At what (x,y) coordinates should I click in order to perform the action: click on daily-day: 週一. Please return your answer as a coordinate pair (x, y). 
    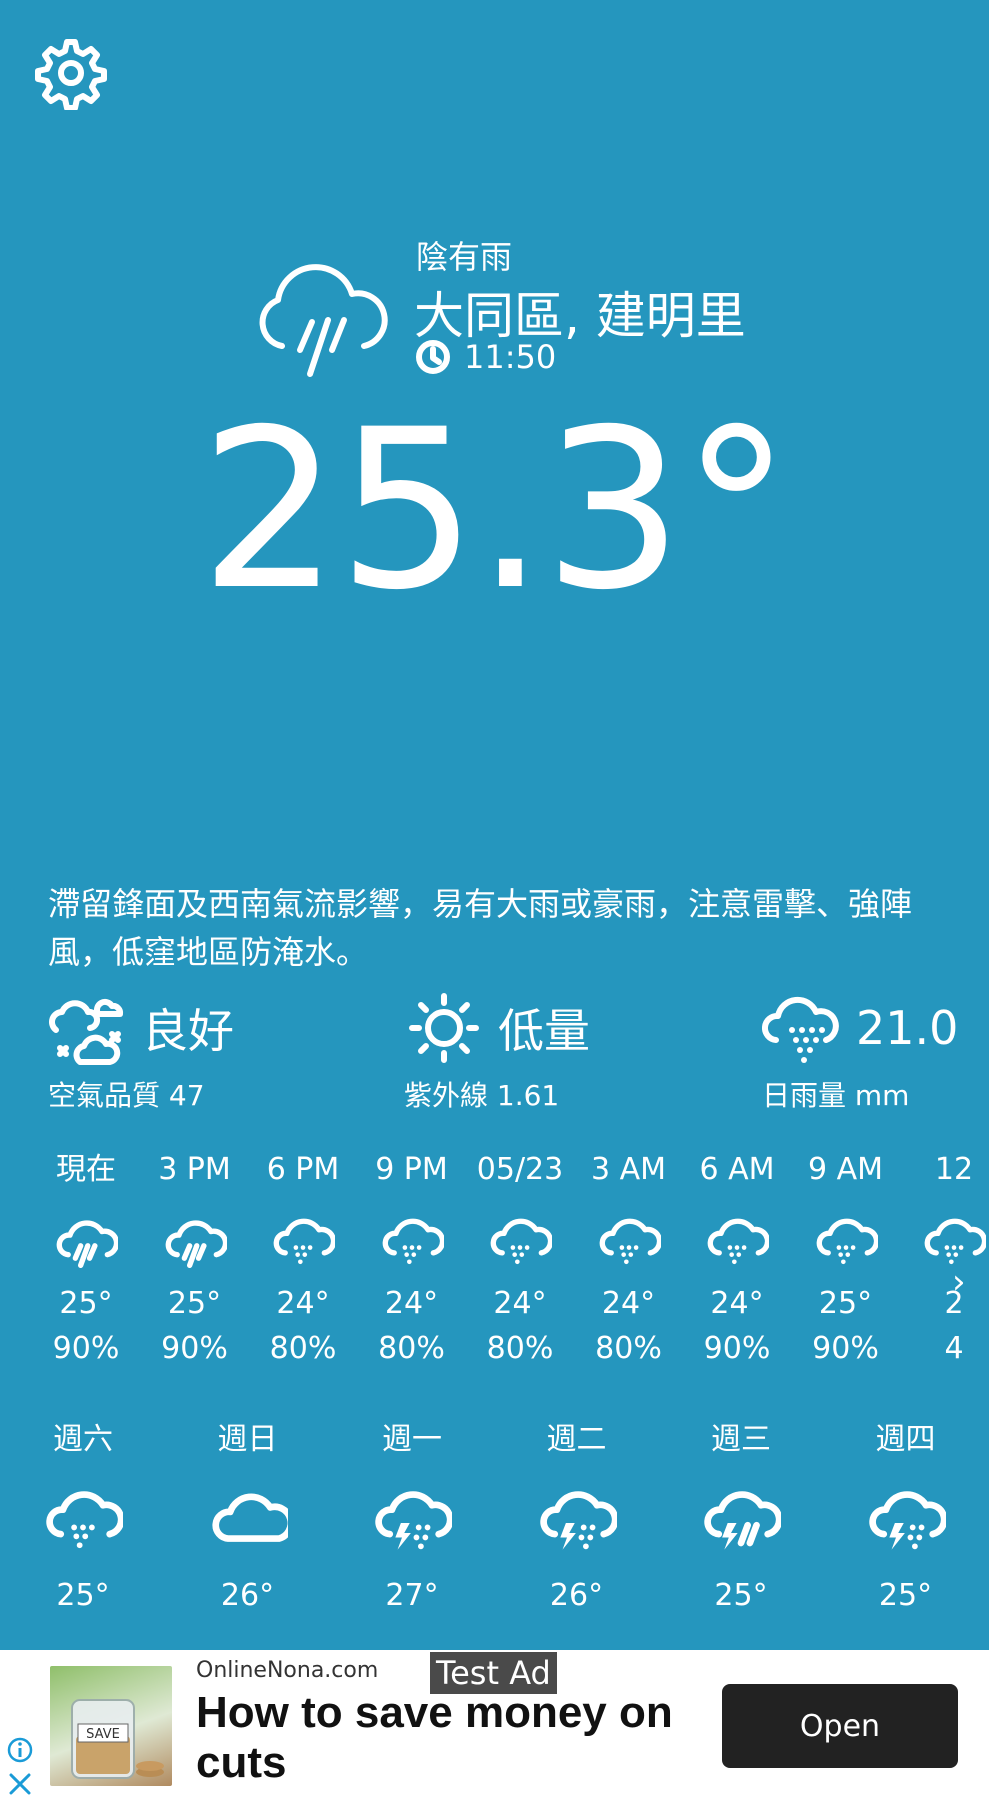
    Looking at the image, I should click on (412, 1439).